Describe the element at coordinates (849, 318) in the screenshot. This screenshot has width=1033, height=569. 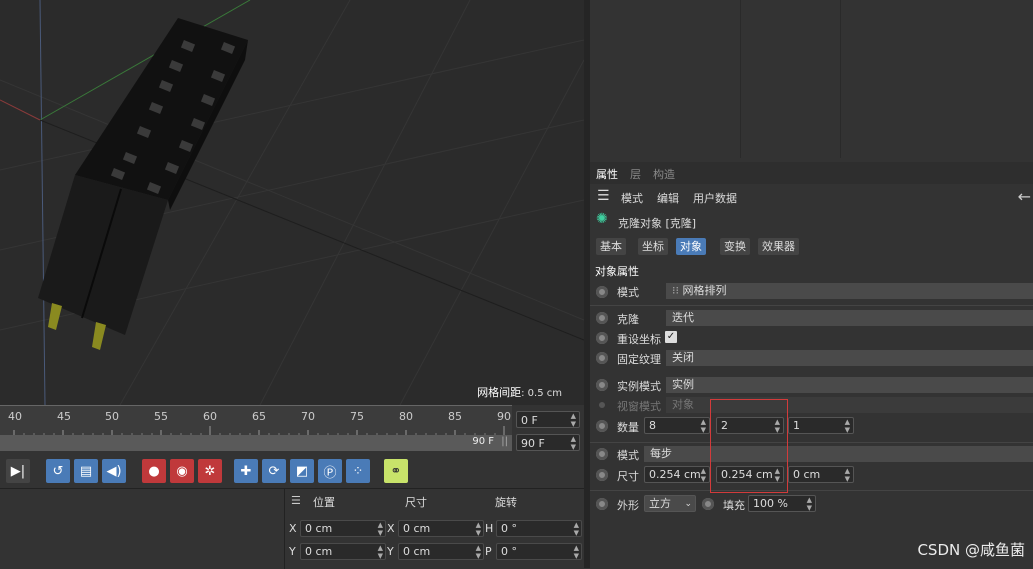
I see `clone-dropdown: 迭代` at that location.